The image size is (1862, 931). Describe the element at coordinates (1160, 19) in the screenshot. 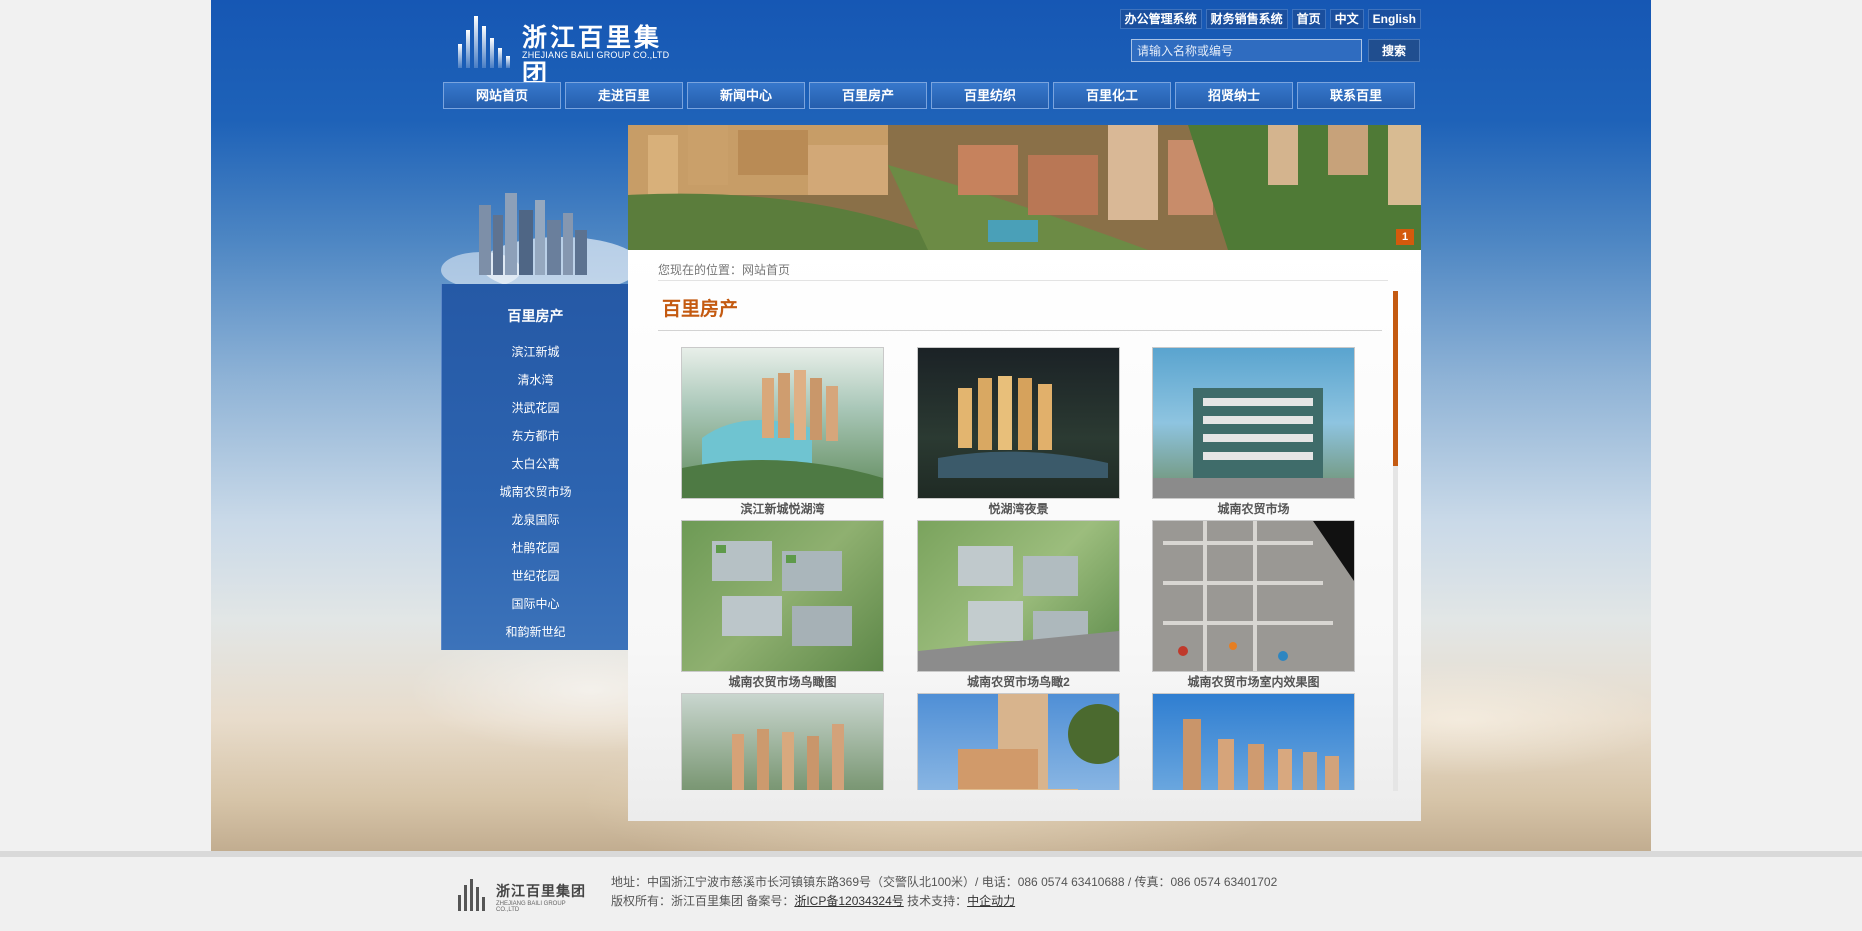

I see `office-system-link: 办公管理系统` at that location.